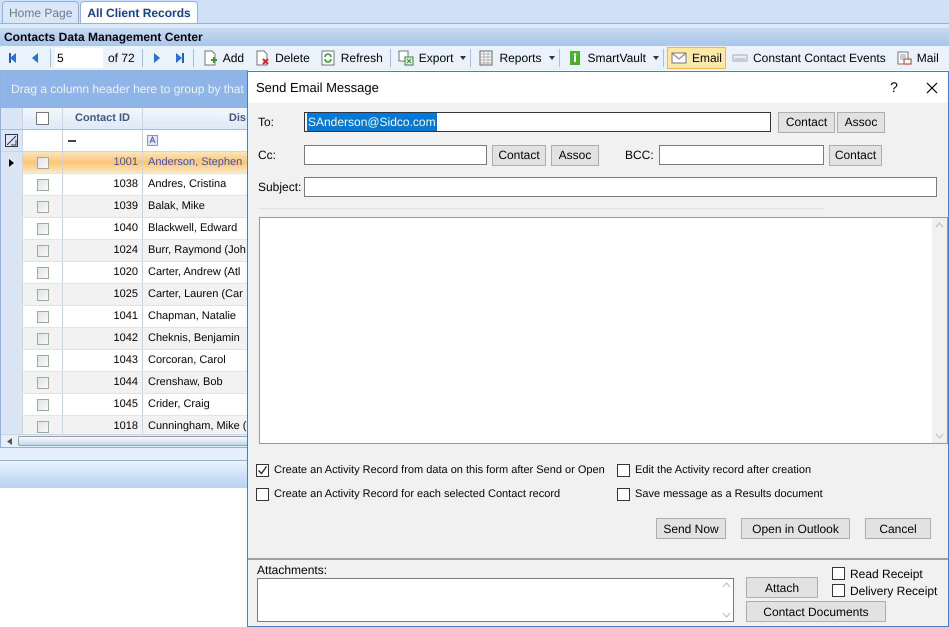 This screenshot has height=627, width=949. Describe the element at coordinates (426, 58) in the screenshot. I see `toolbar-button: Export` at that location.